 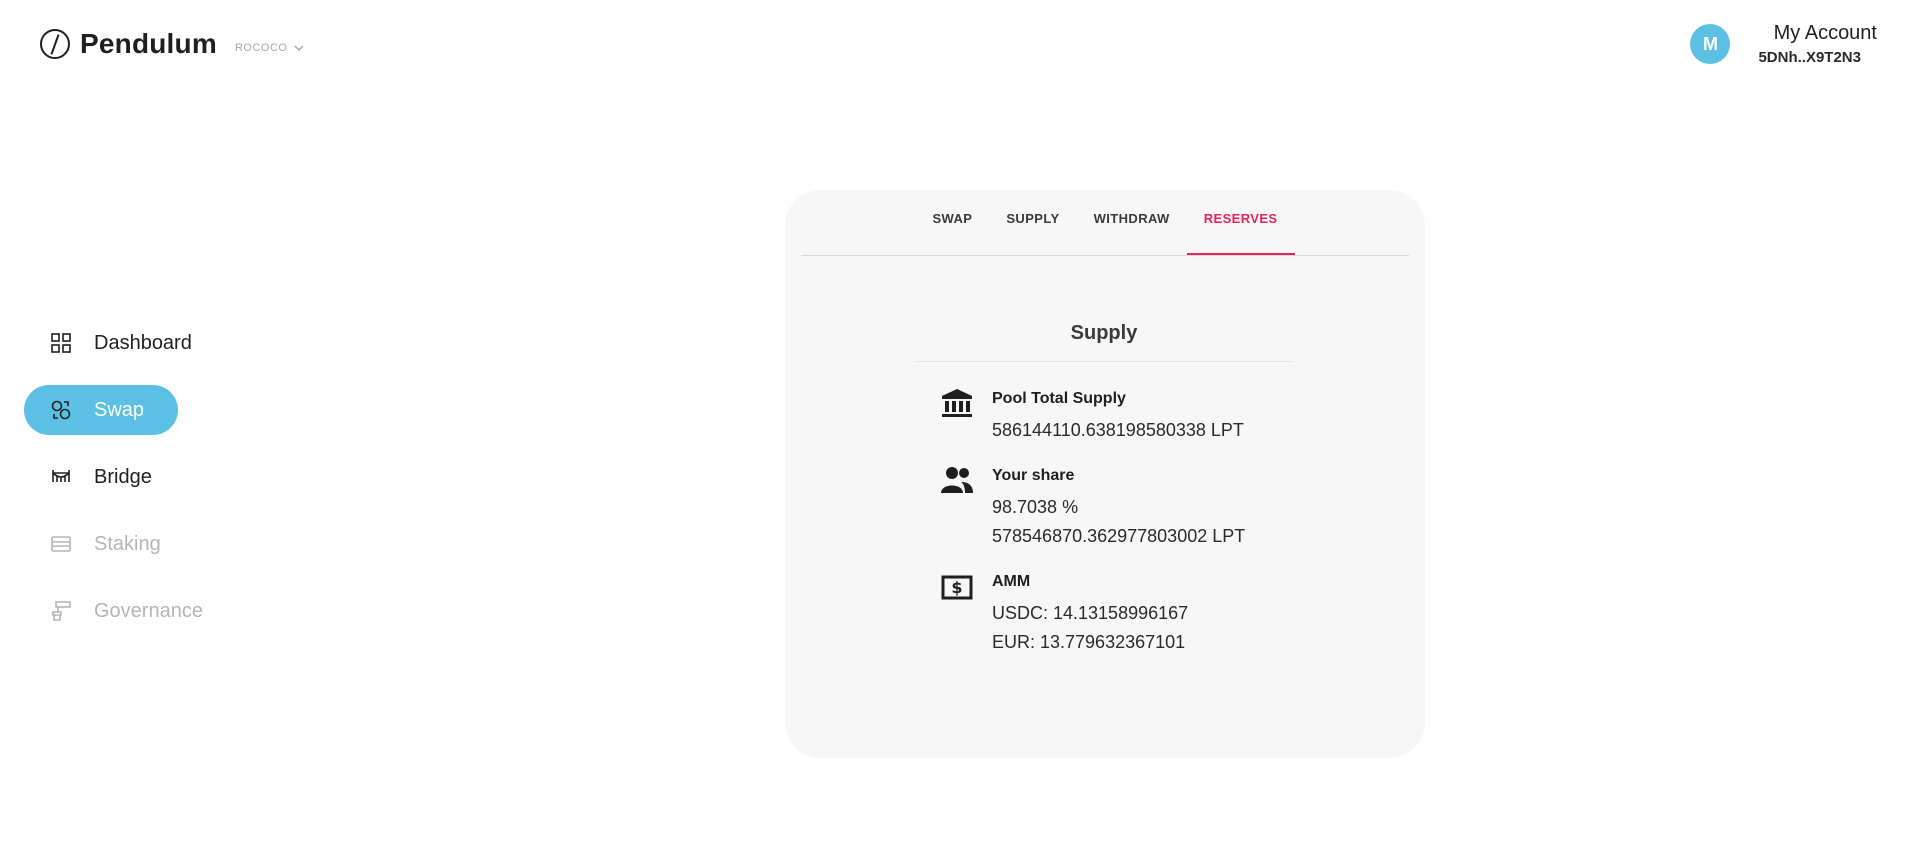 I want to click on chevron-down-icon, so click(x=299, y=48).